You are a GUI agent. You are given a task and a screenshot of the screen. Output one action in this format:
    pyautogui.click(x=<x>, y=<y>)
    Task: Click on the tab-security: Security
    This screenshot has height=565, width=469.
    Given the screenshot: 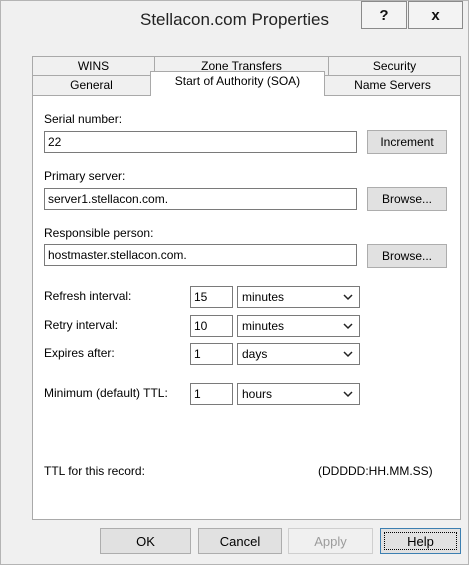 What is the action you would take?
    pyautogui.click(x=394, y=66)
    